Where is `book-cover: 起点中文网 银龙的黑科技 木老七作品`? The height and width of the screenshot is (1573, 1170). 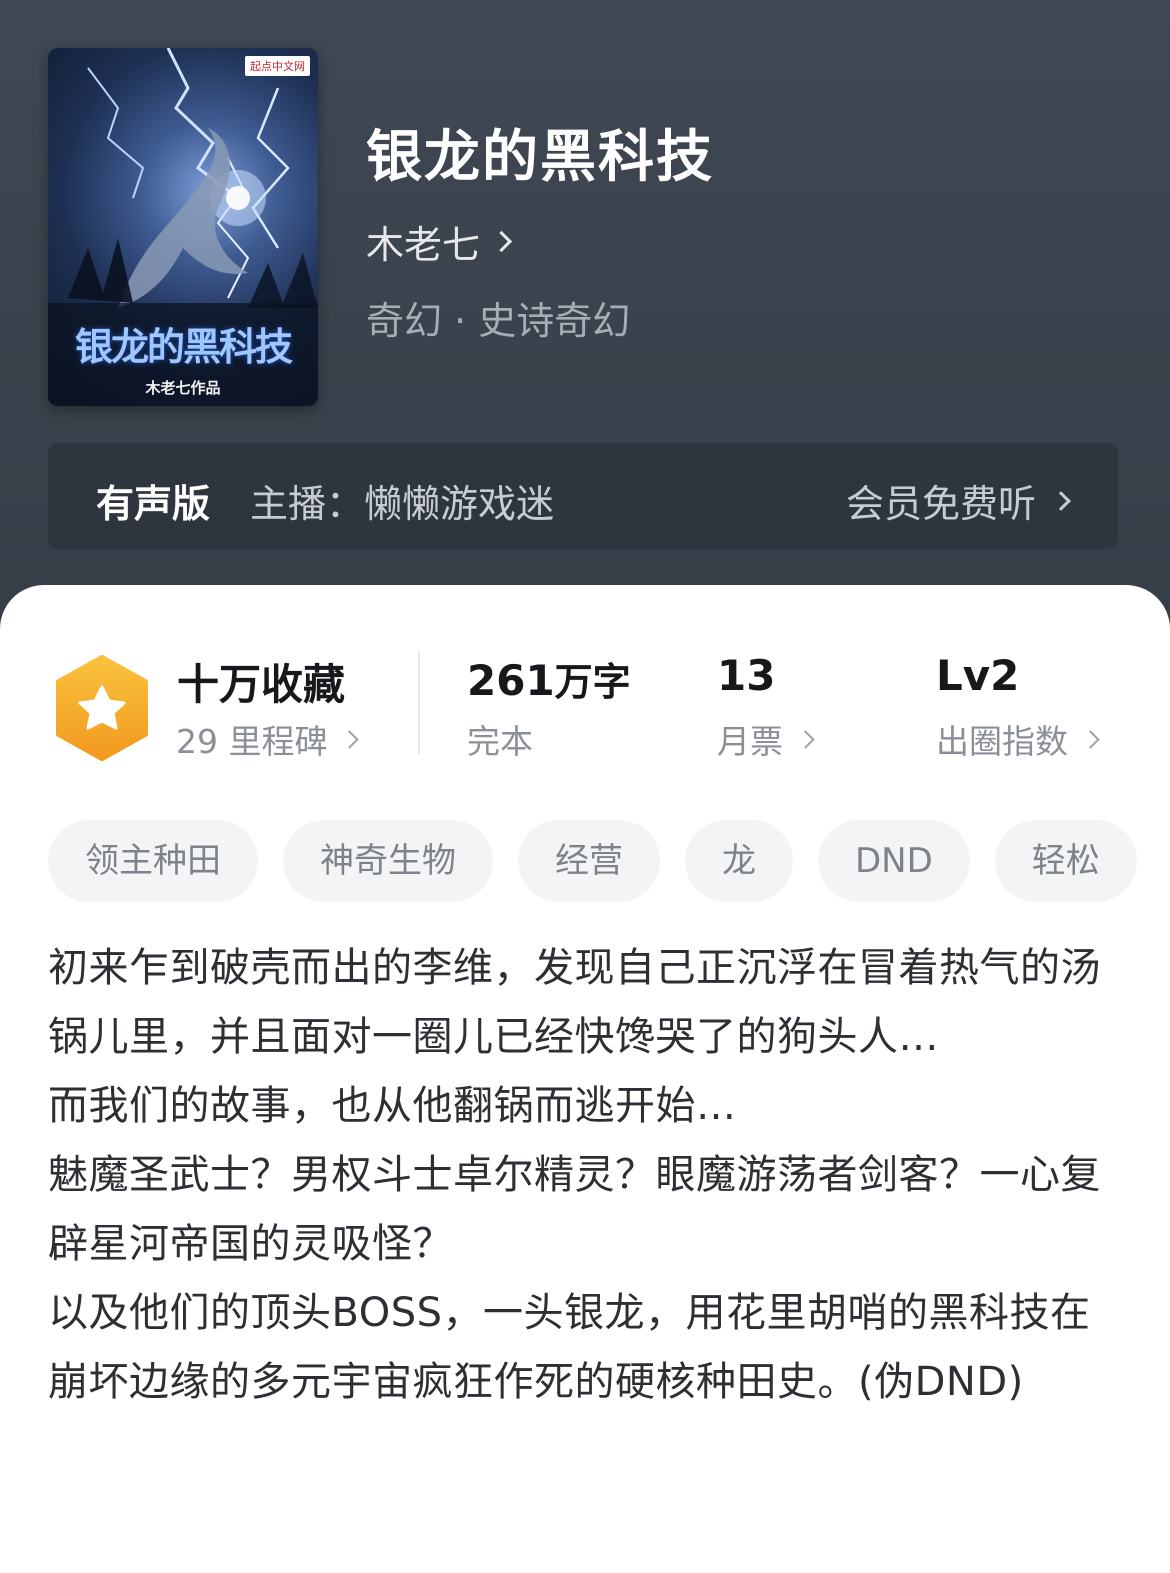 book-cover: 起点中文网 银龙的黑科技 木老七作品 is located at coordinates (183, 227).